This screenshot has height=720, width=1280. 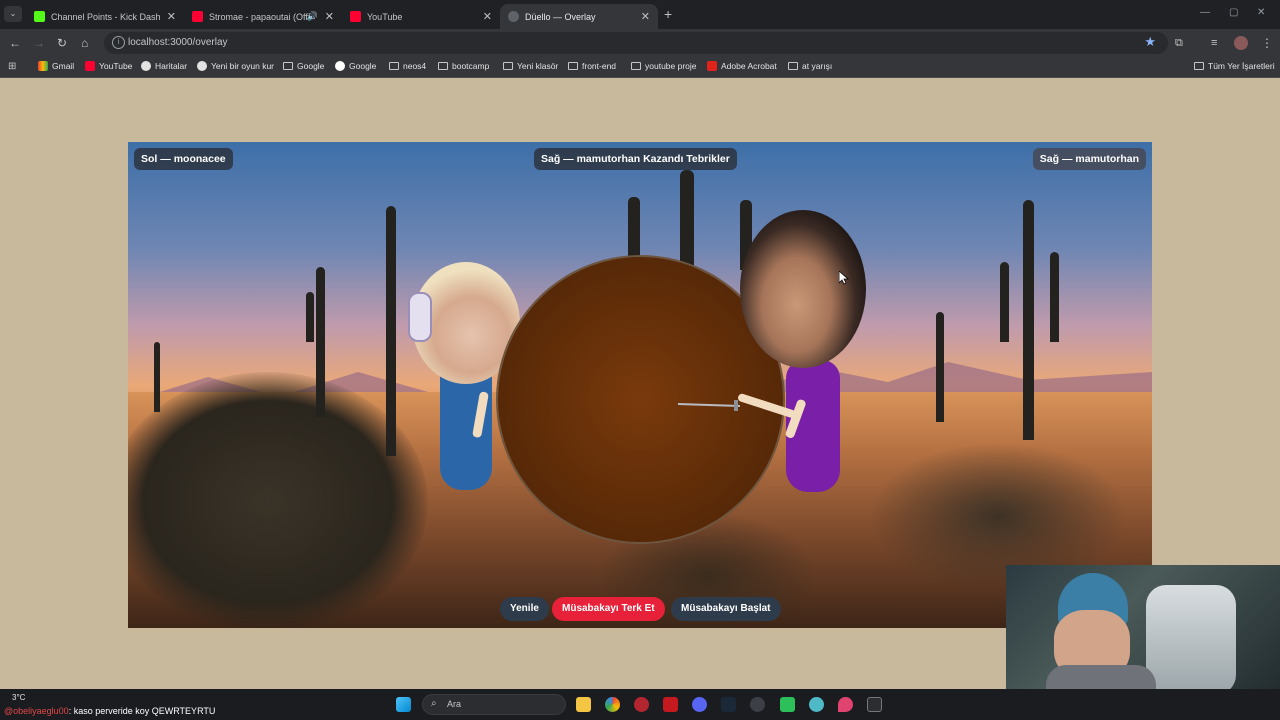 I want to click on right-player-label: Sağ — mamutorhan, so click(x=1089, y=159).